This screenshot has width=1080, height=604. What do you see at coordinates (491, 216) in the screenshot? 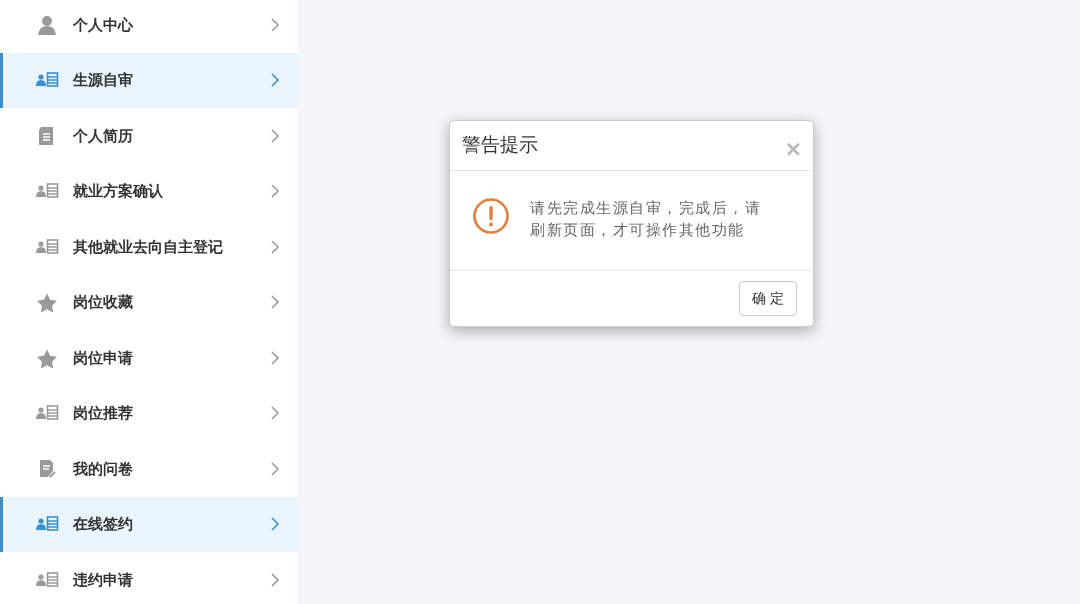
I see `warning-icon` at bounding box center [491, 216].